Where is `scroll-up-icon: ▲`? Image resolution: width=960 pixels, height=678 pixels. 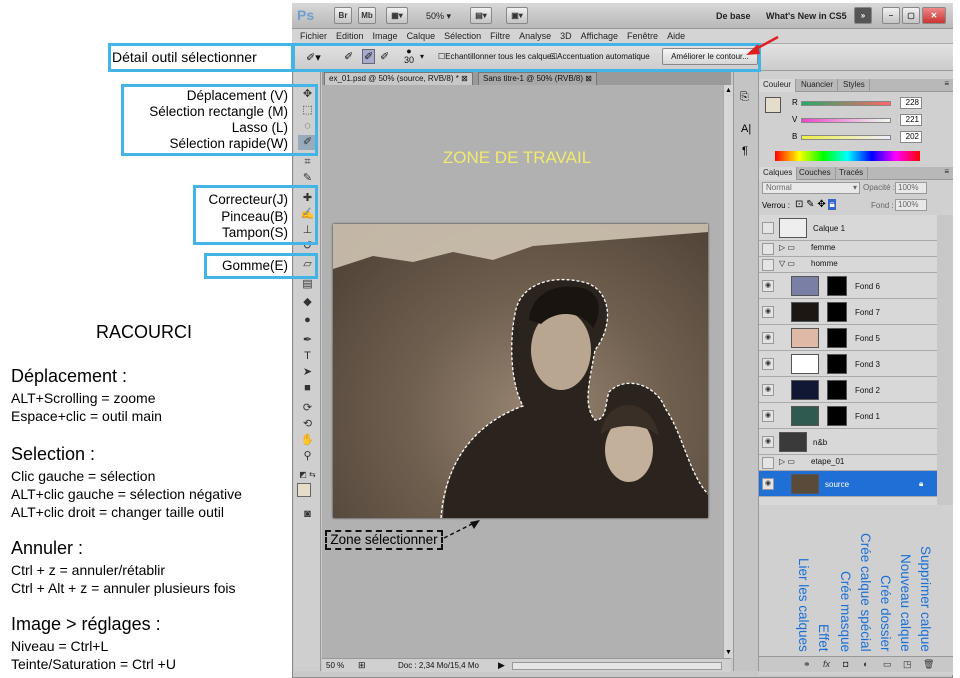
scroll-up-icon: ▲ is located at coordinates (728, 90).